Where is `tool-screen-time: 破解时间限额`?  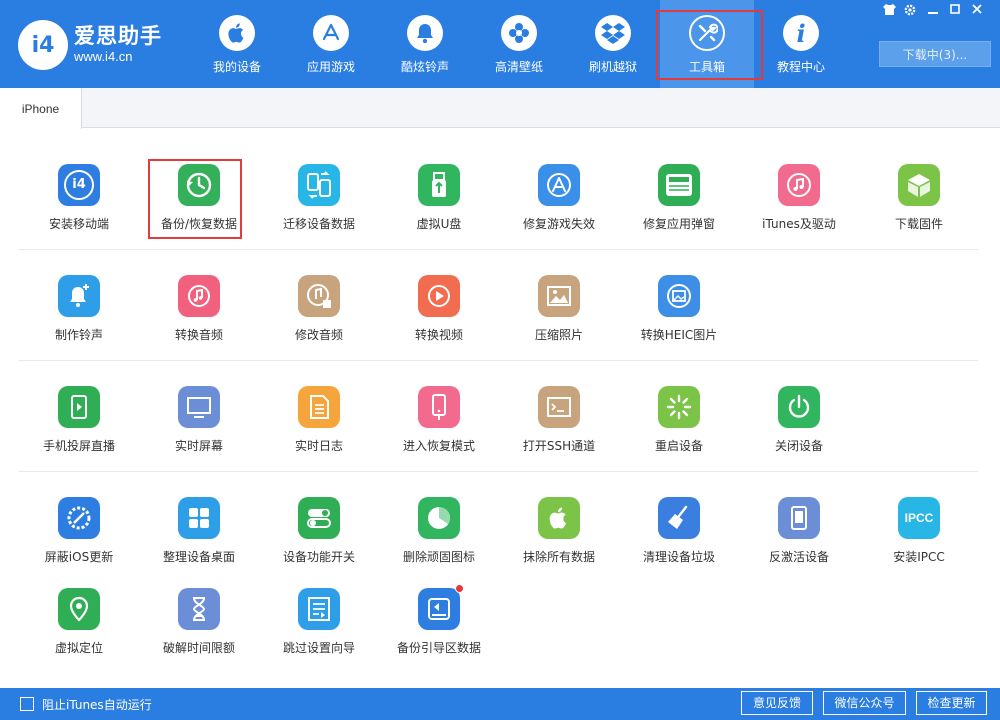
tool-screen-time: 破解时间限额 is located at coordinates (199, 630).